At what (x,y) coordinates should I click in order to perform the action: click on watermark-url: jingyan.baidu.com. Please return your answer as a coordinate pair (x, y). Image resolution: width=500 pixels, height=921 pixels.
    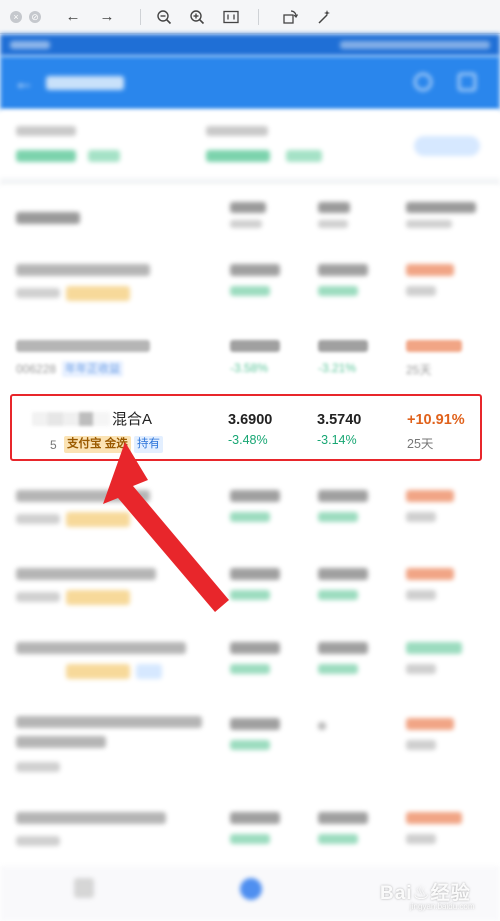
    Looking at the image, I should click on (442, 906).